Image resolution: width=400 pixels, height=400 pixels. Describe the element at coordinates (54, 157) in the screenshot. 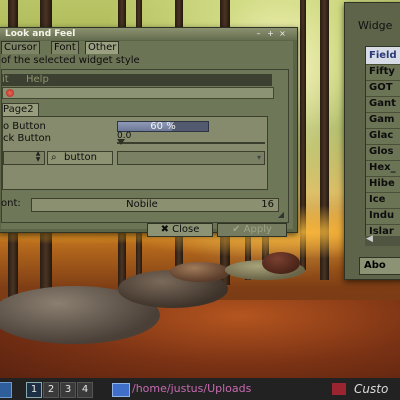

I see `search-icon: ⌕` at that location.